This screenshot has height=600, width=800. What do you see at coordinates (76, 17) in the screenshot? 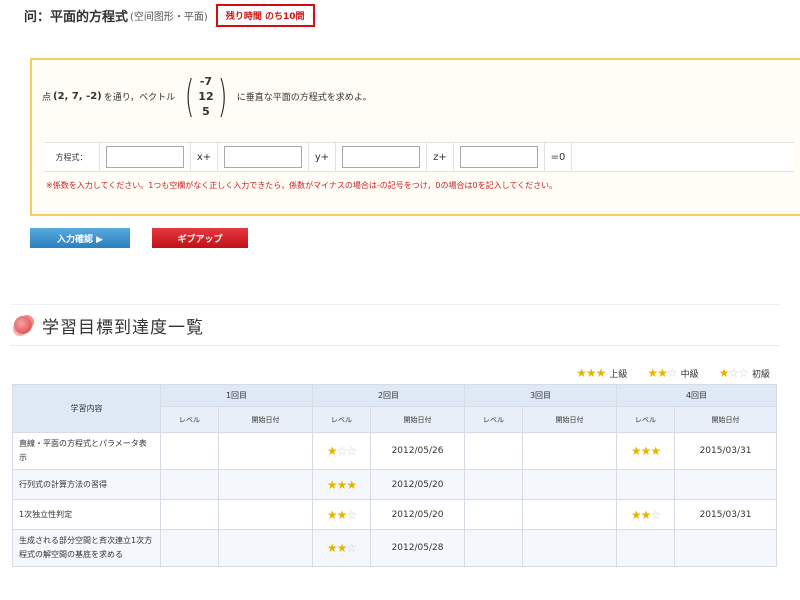
I see `question-title: 问：平面的方程式` at bounding box center [76, 17].